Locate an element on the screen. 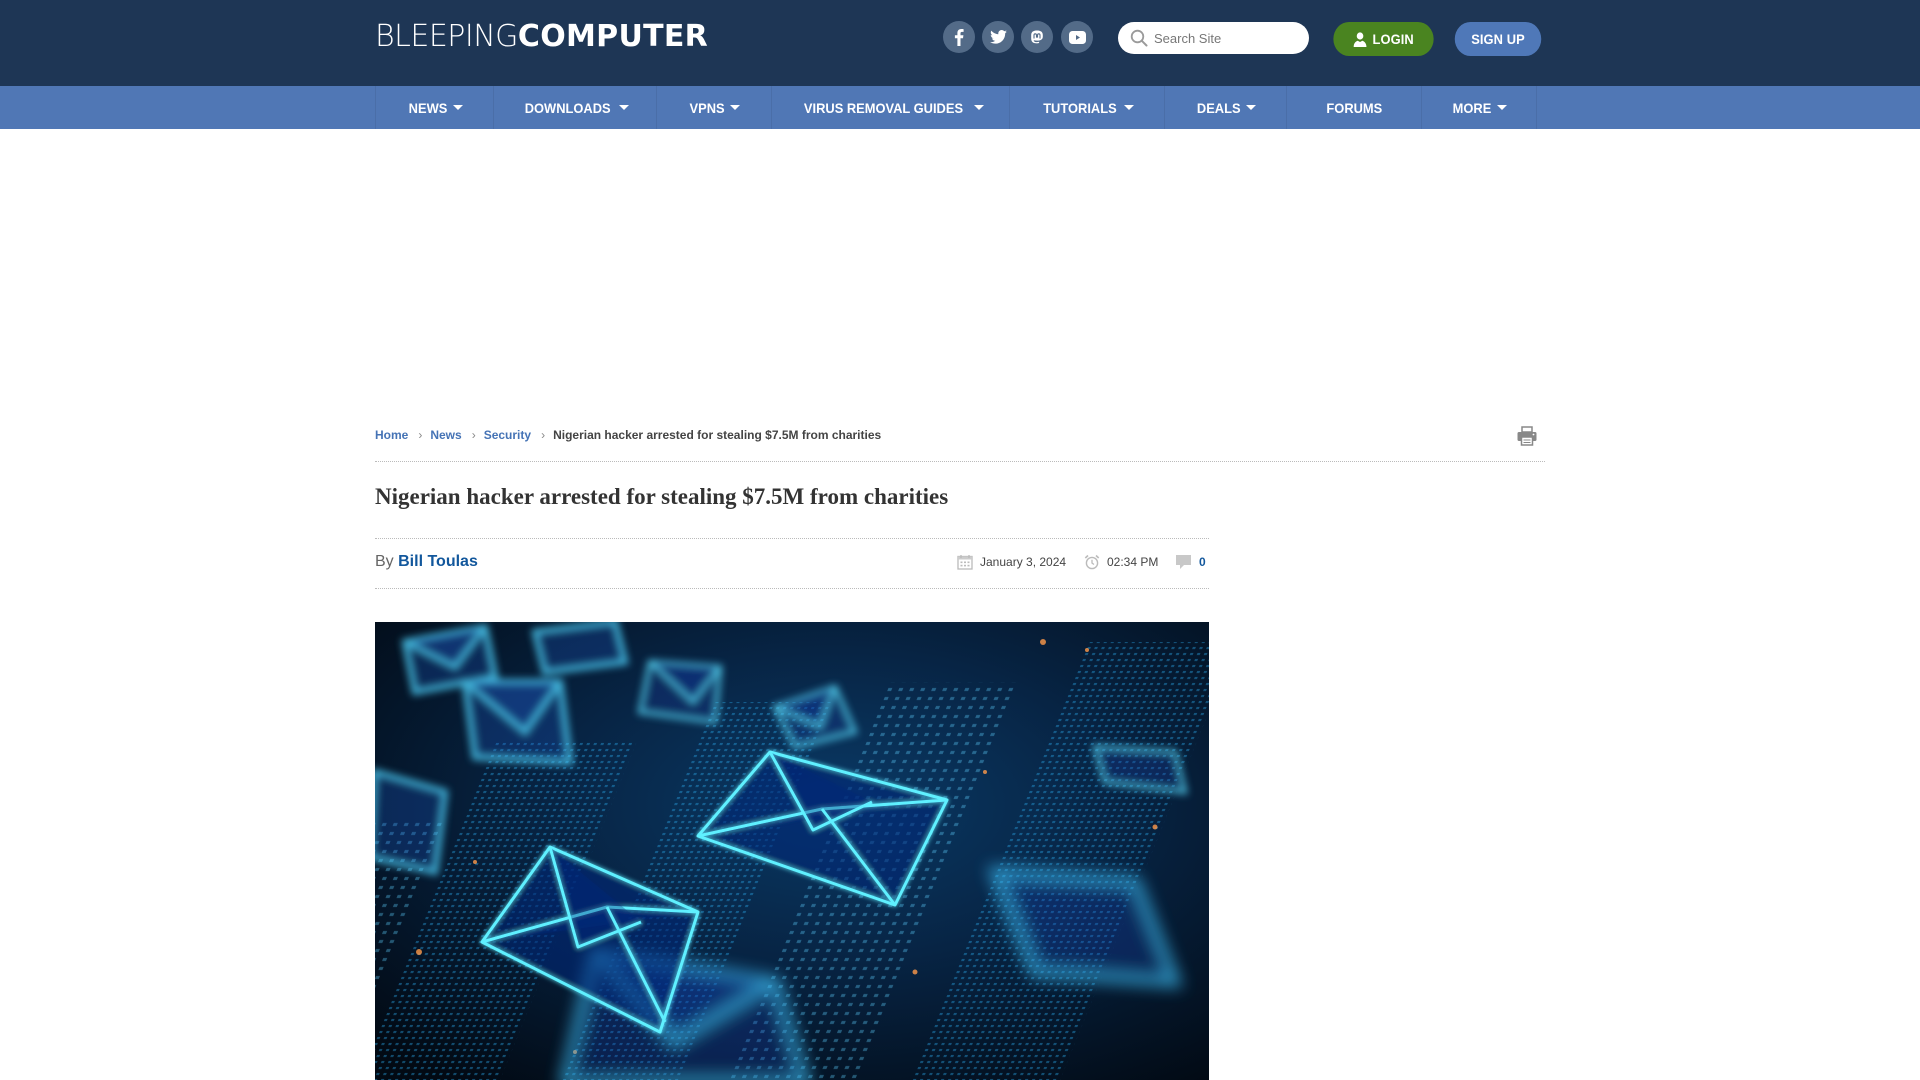 The height and width of the screenshot is (1080, 1920). nav-item-tutorials: TUTORIALS is located at coordinates (1087, 107).